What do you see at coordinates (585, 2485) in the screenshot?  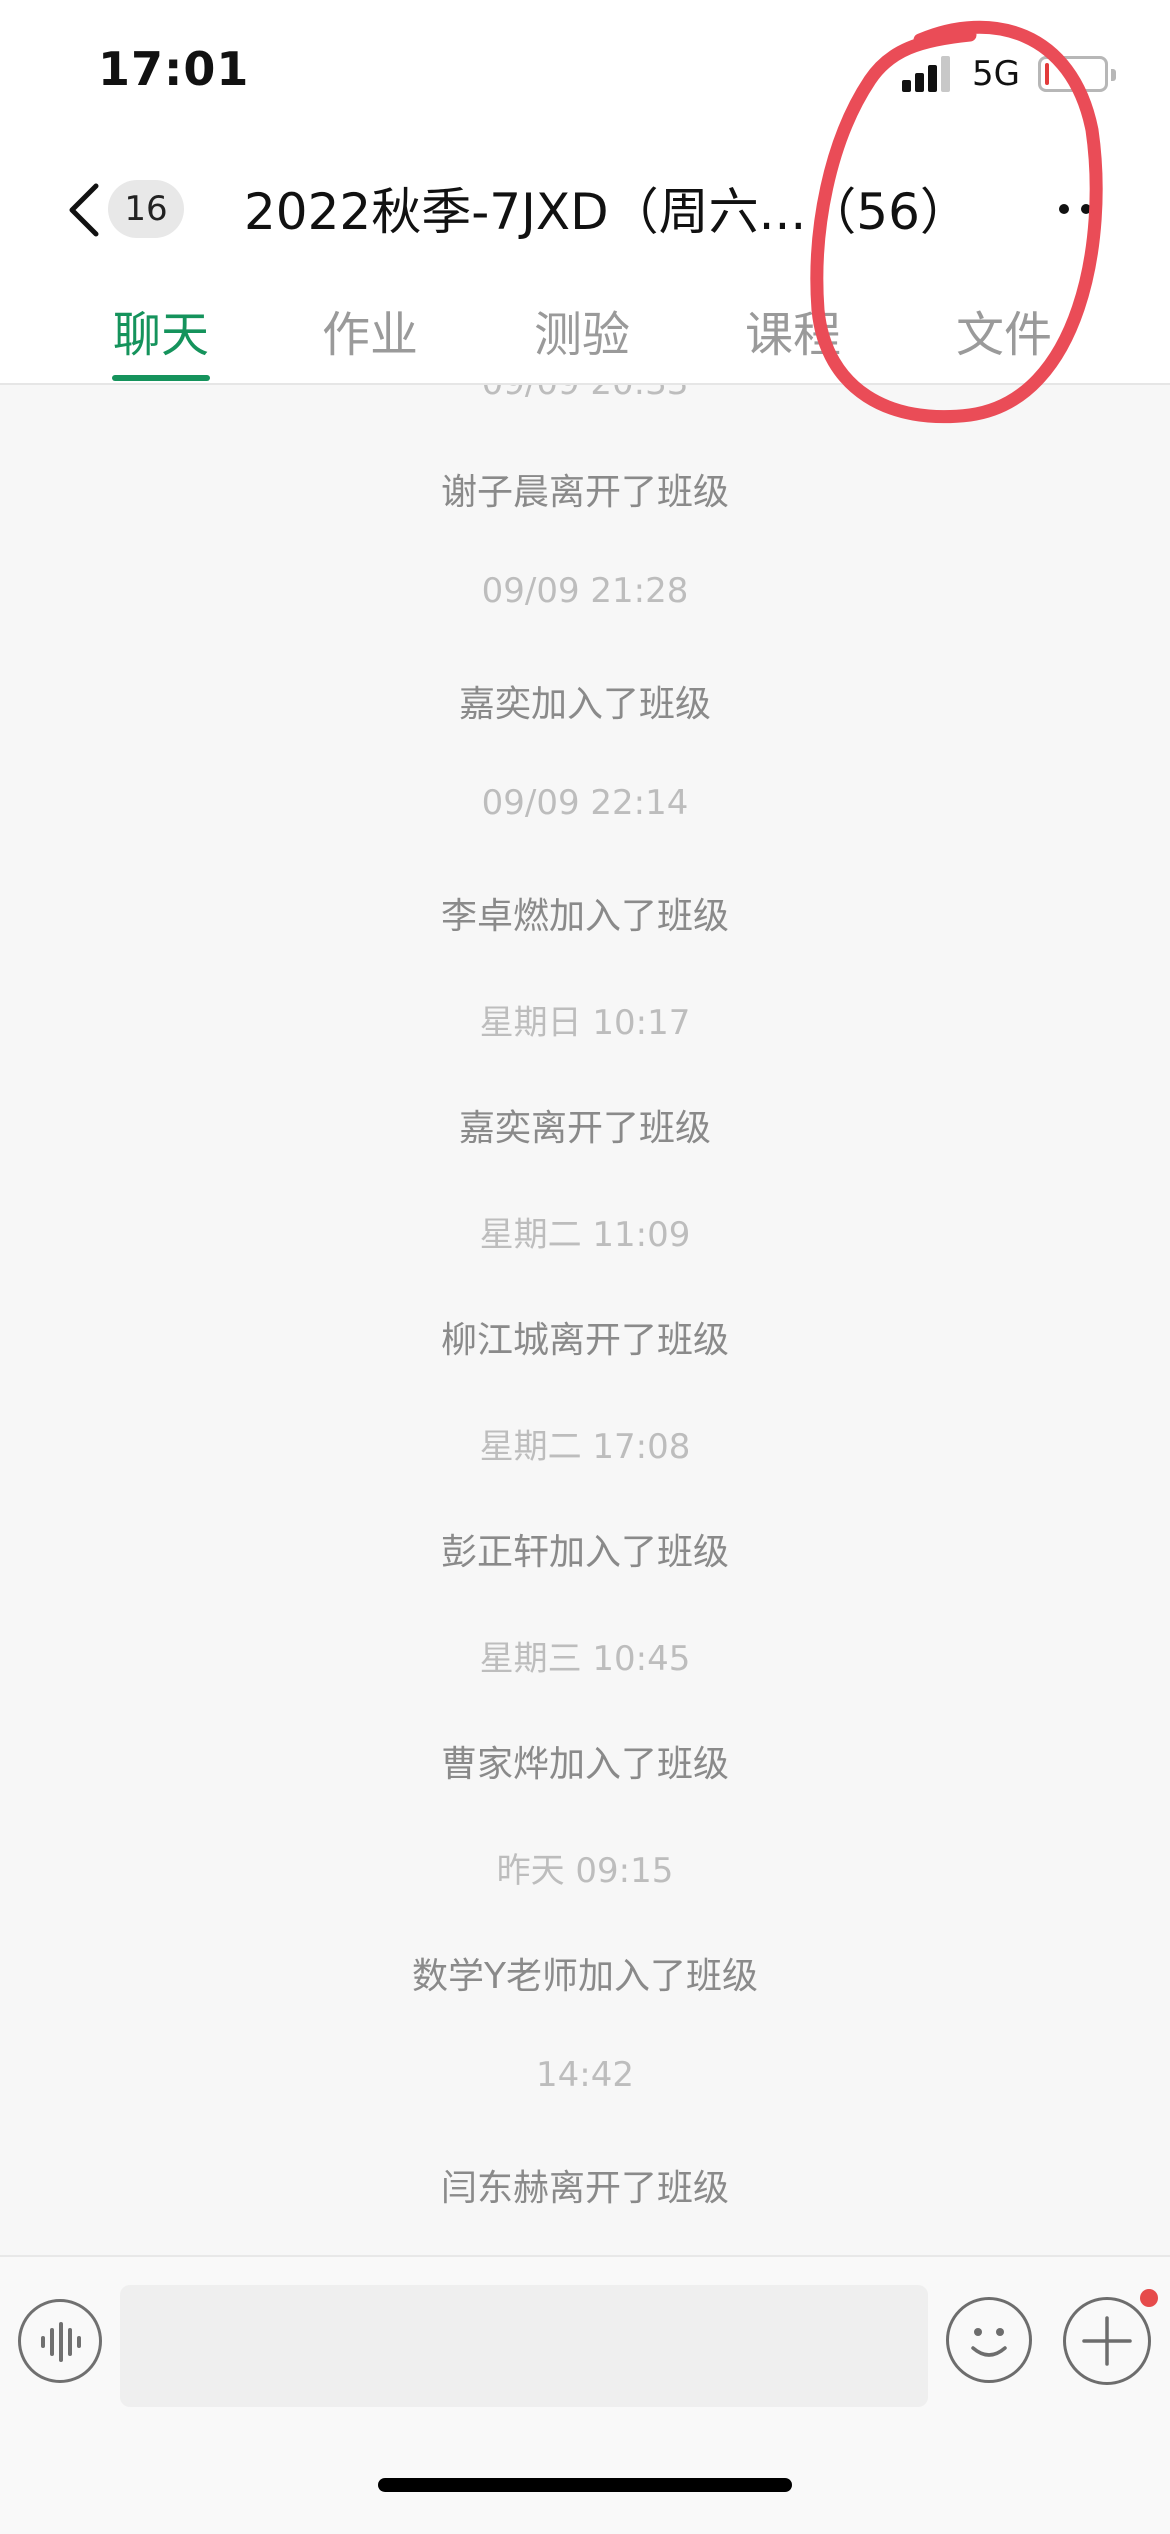 I see `home-indicator` at bounding box center [585, 2485].